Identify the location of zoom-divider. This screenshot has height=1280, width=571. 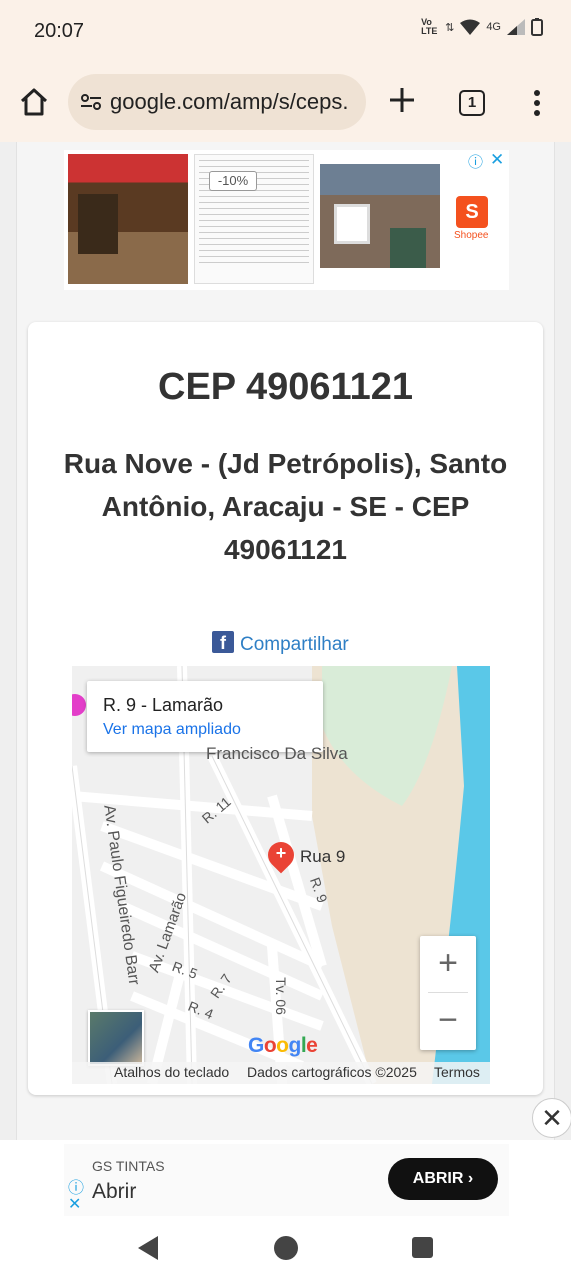
(448, 992).